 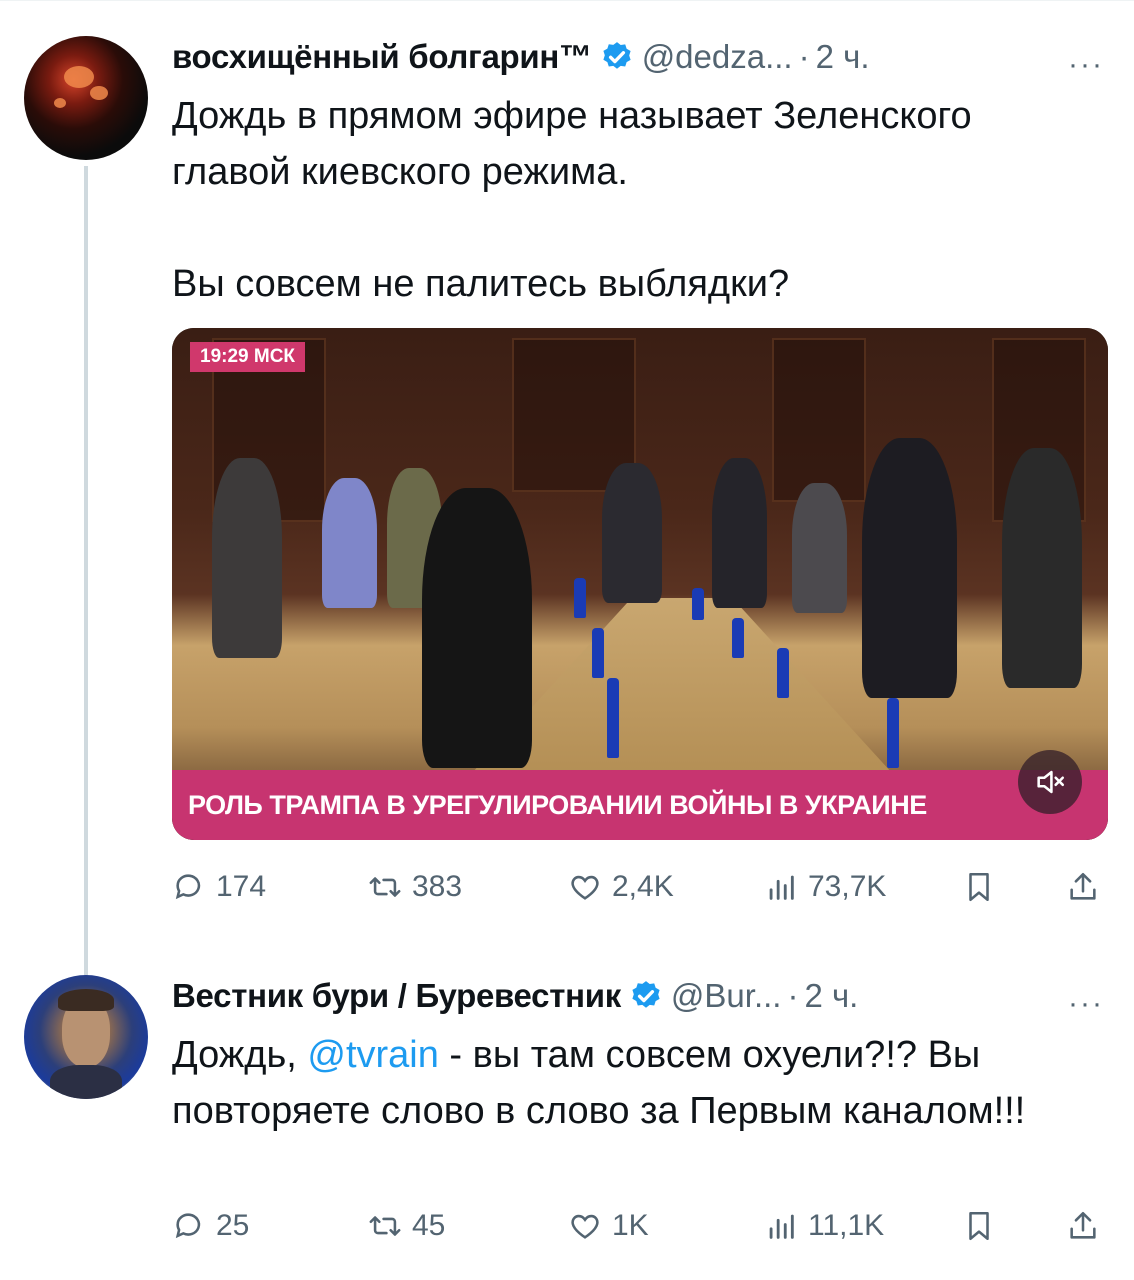 What do you see at coordinates (847, 886) in the screenshot?
I see `view-count: 73,7K` at bounding box center [847, 886].